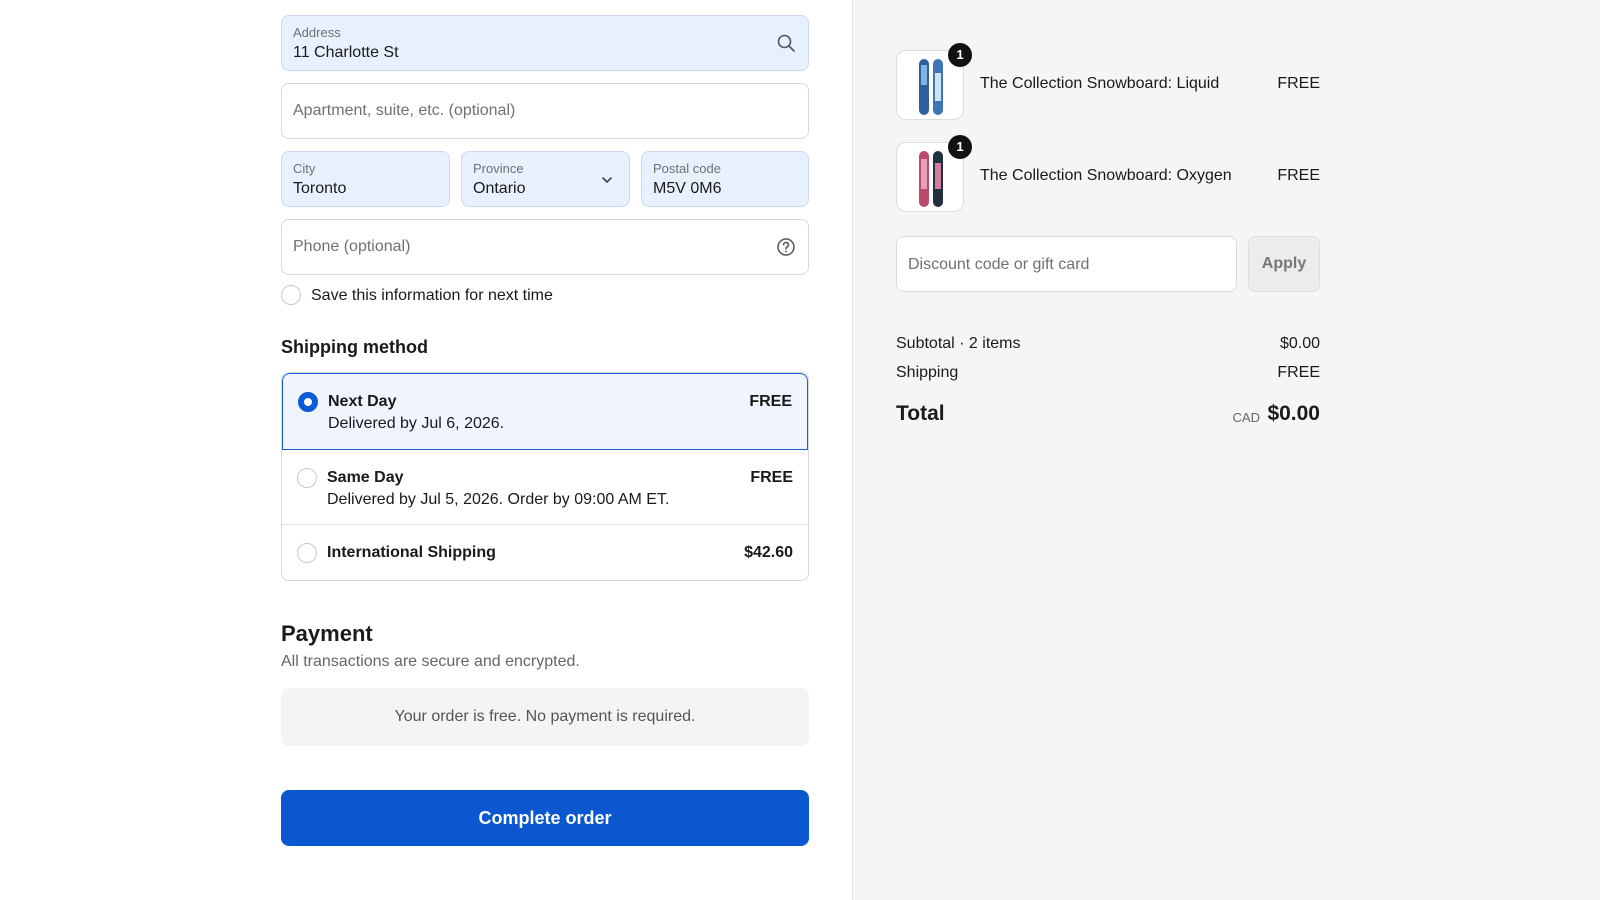 The image size is (1600, 900). I want to click on city-field: City Toronto, so click(365, 179).